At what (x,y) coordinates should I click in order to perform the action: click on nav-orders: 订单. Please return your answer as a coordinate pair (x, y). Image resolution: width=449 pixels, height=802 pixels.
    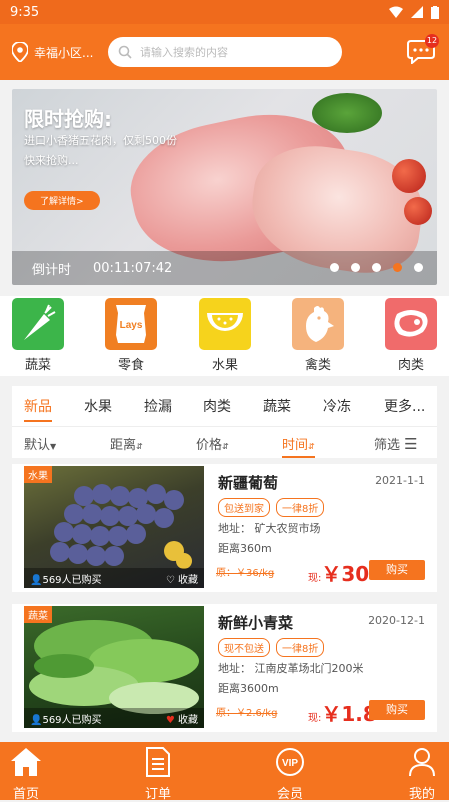
    Looking at the image, I should click on (158, 774).